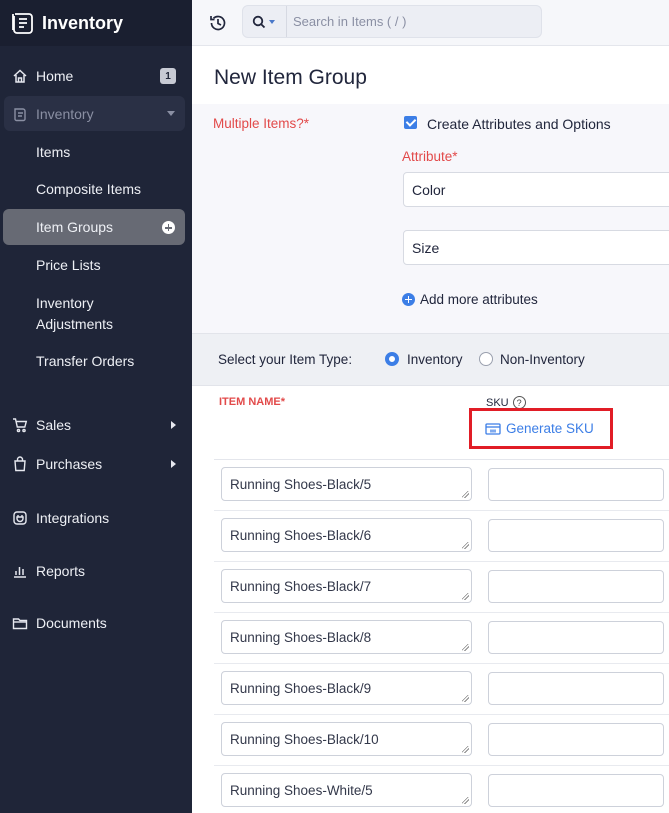 The width and height of the screenshot is (669, 813). I want to click on sidebar-item-label: Inventory, so click(65, 113).